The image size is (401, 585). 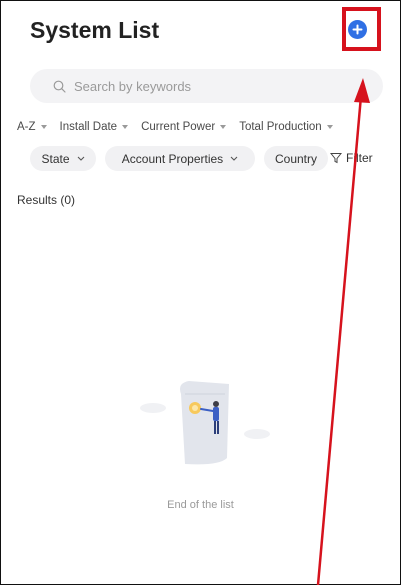 What do you see at coordinates (214, 86) in the screenshot?
I see `search-input` at bounding box center [214, 86].